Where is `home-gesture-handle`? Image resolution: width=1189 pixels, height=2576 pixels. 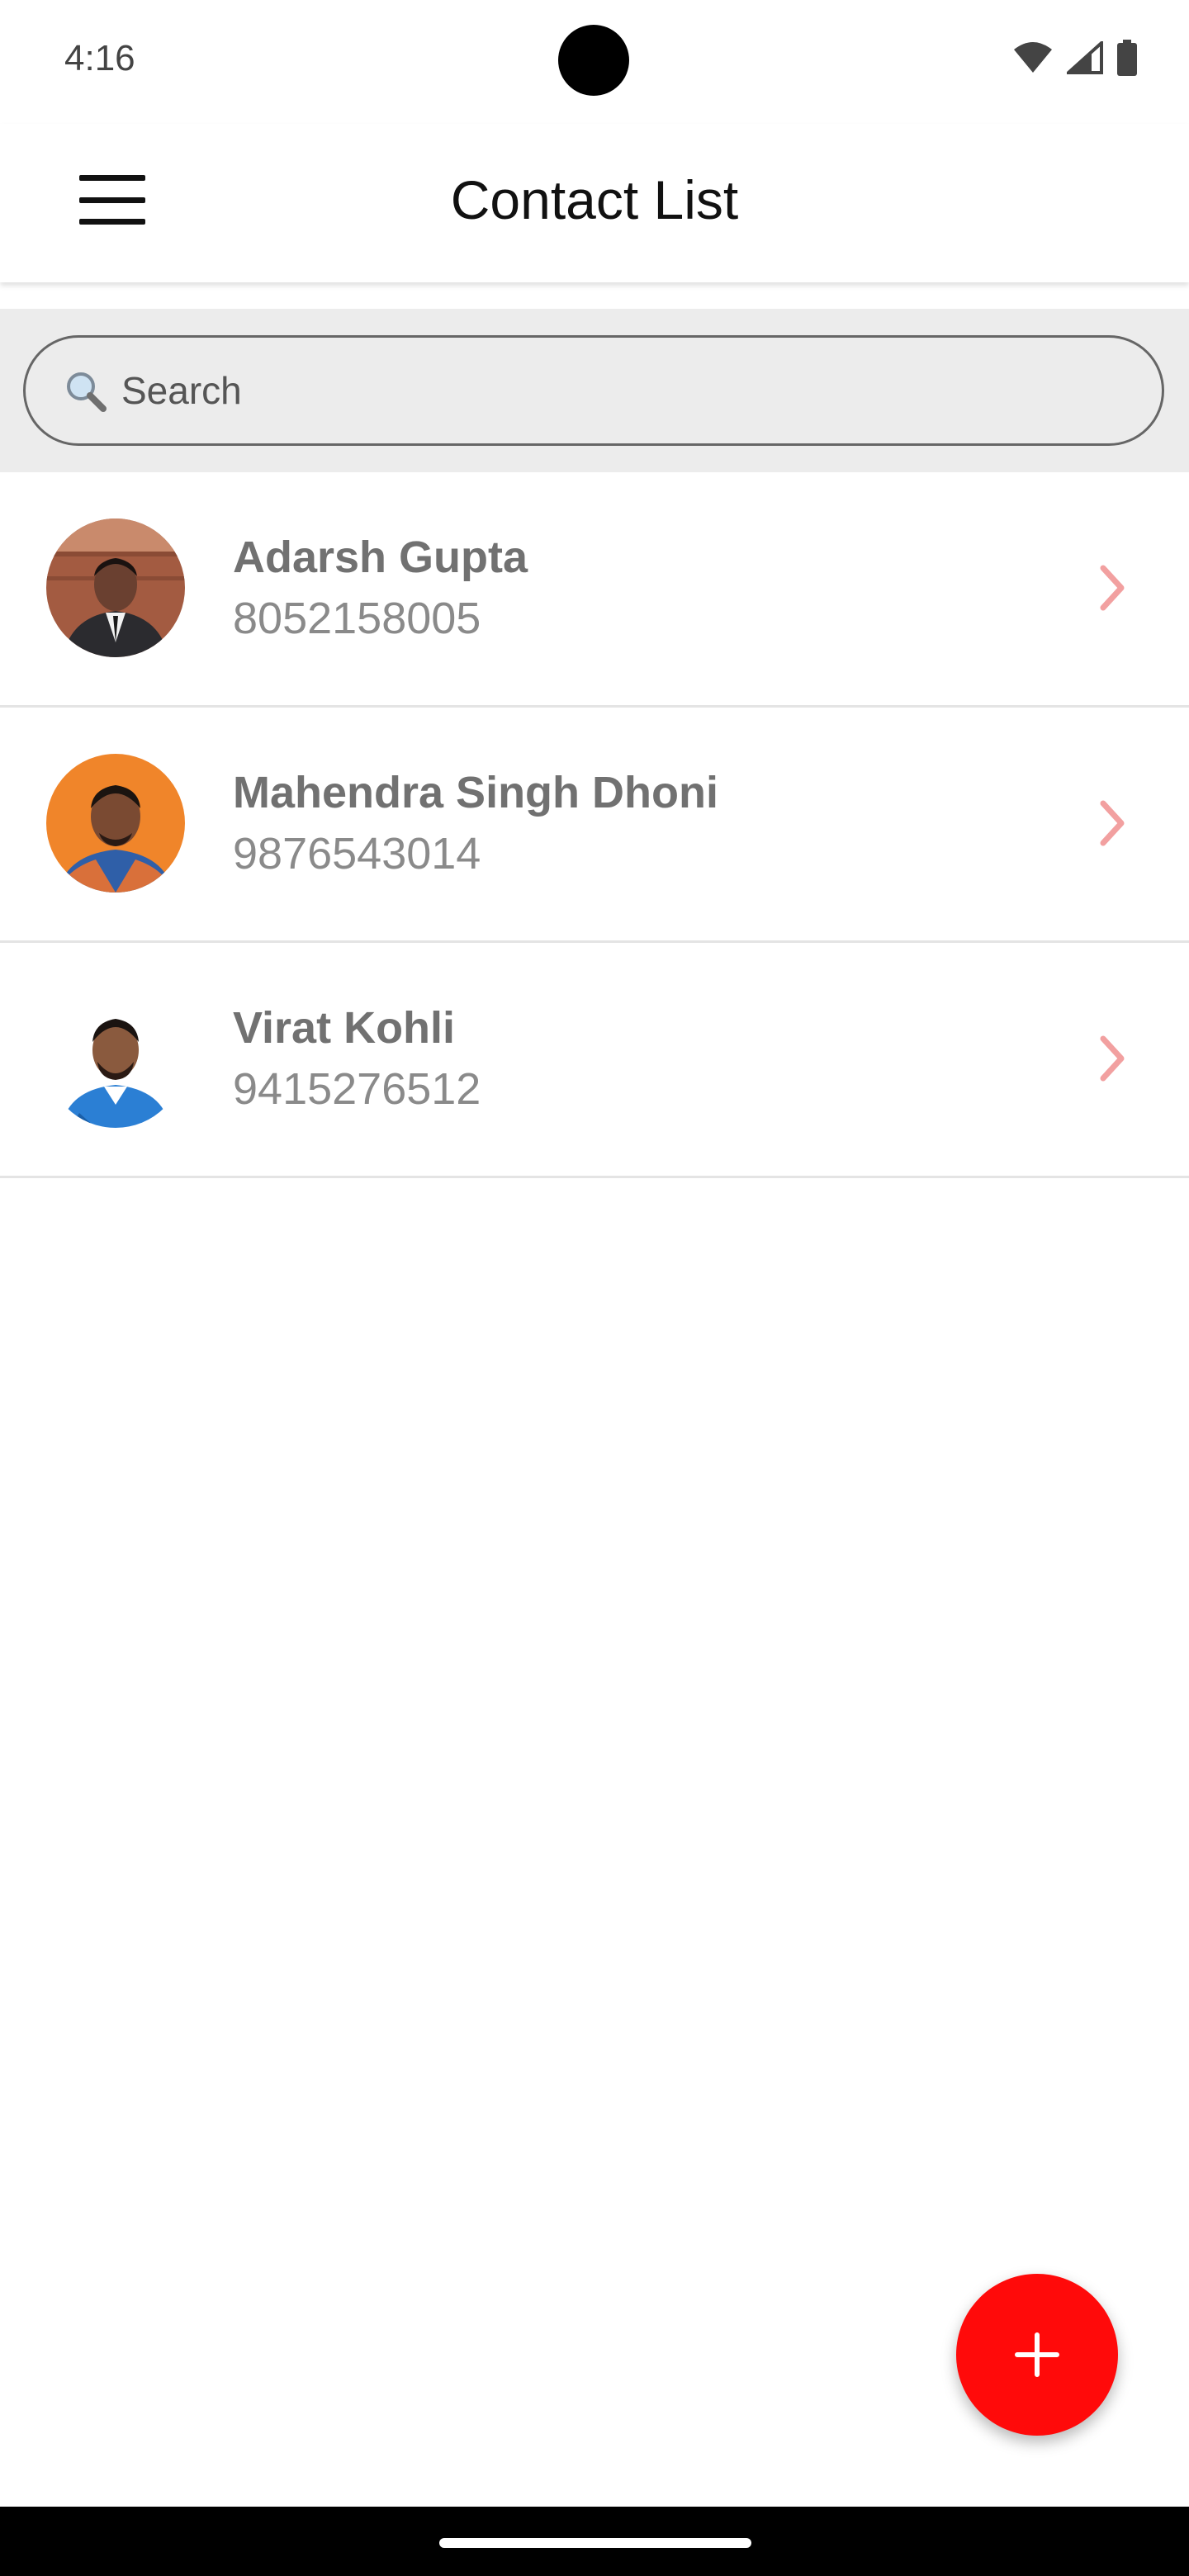
home-gesture-handle is located at coordinates (595, 2543).